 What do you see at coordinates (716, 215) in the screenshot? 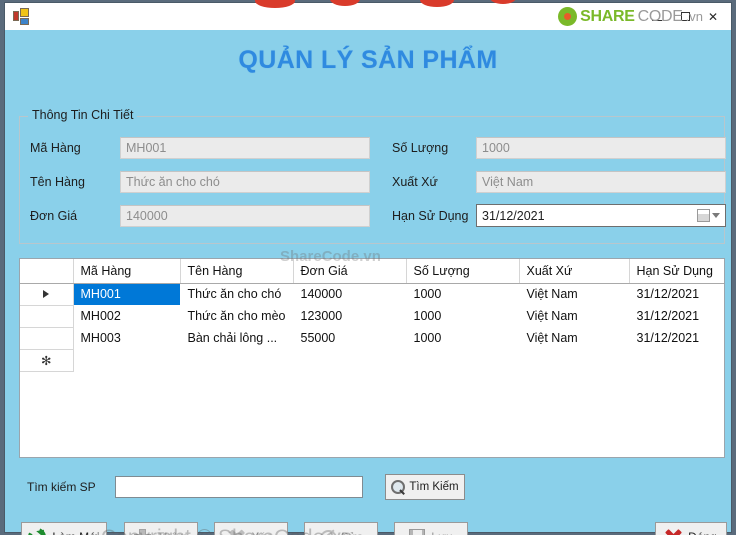
I see `chevron-down-icon` at bounding box center [716, 215].